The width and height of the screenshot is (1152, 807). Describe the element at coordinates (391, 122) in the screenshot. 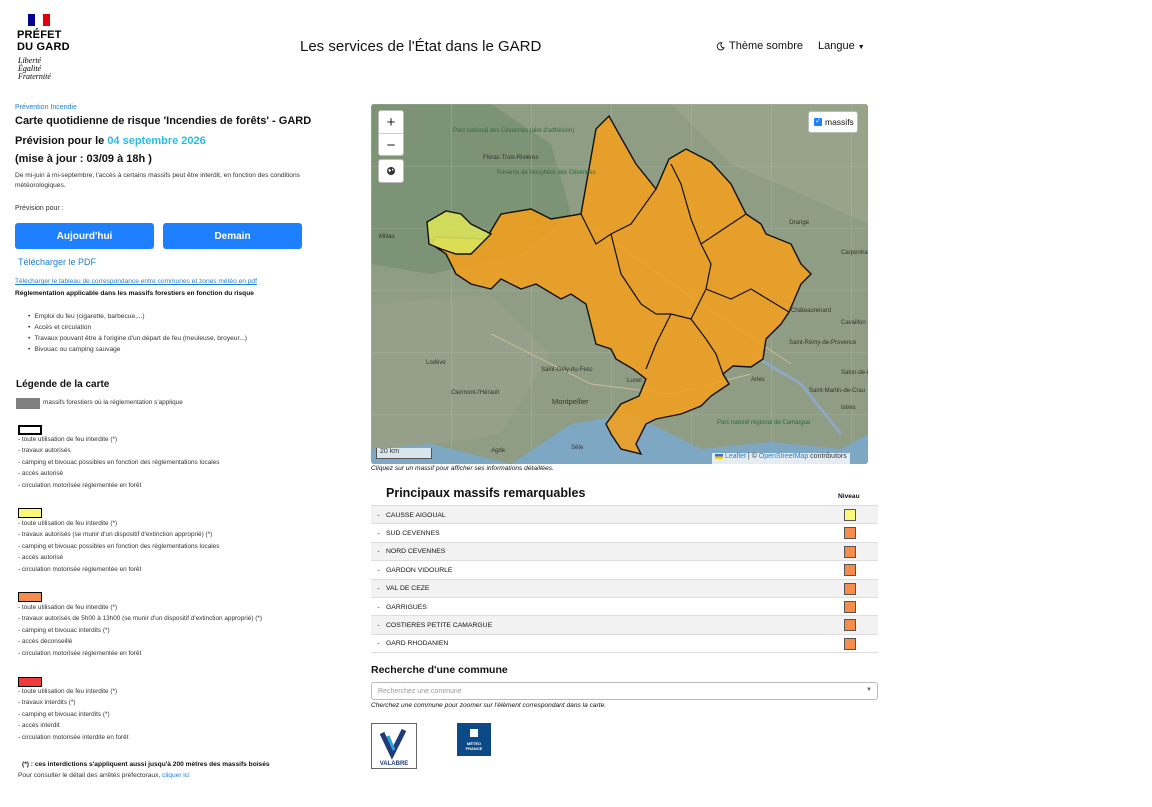

I see `zoom-in-button: +` at that location.